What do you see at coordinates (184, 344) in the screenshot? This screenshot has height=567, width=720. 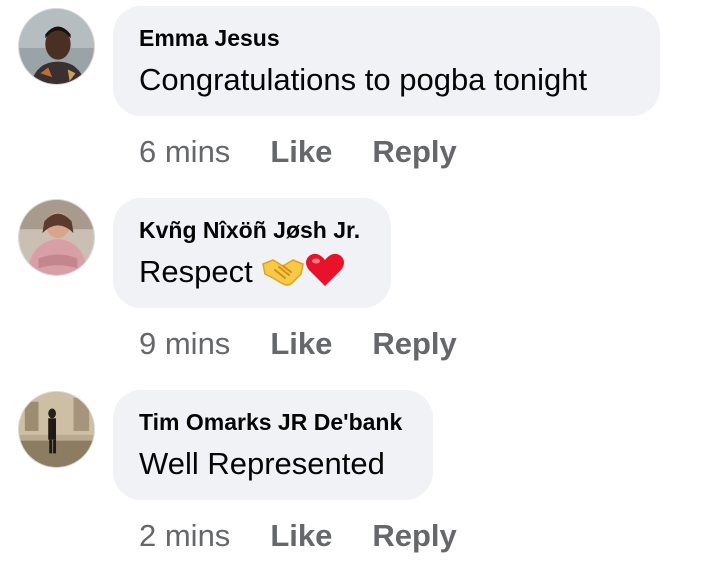 I see `comment-time: 9 mins` at bounding box center [184, 344].